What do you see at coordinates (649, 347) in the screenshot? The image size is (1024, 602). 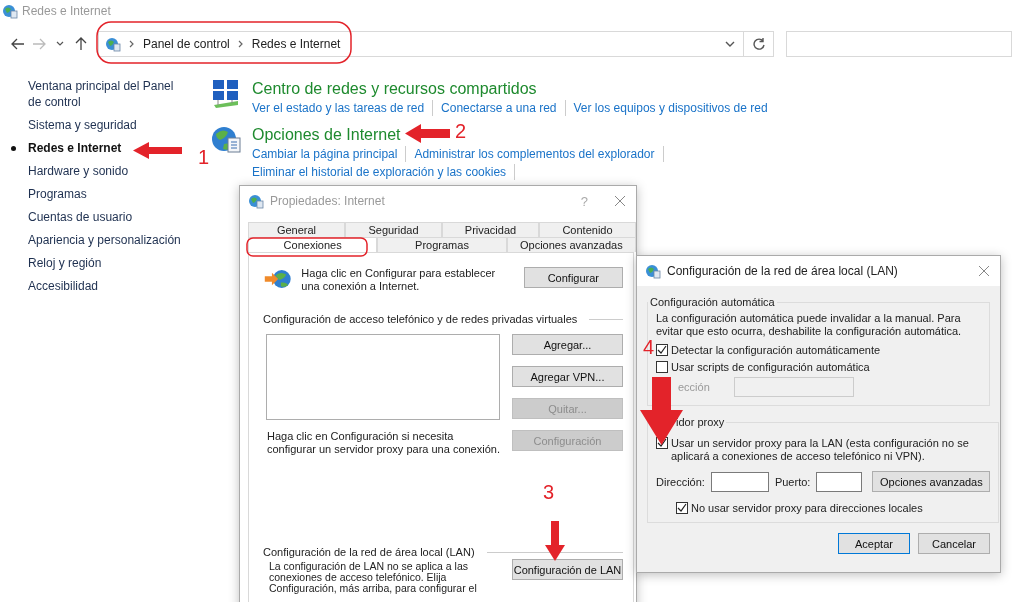 I see `annotation-number: 4` at bounding box center [649, 347].